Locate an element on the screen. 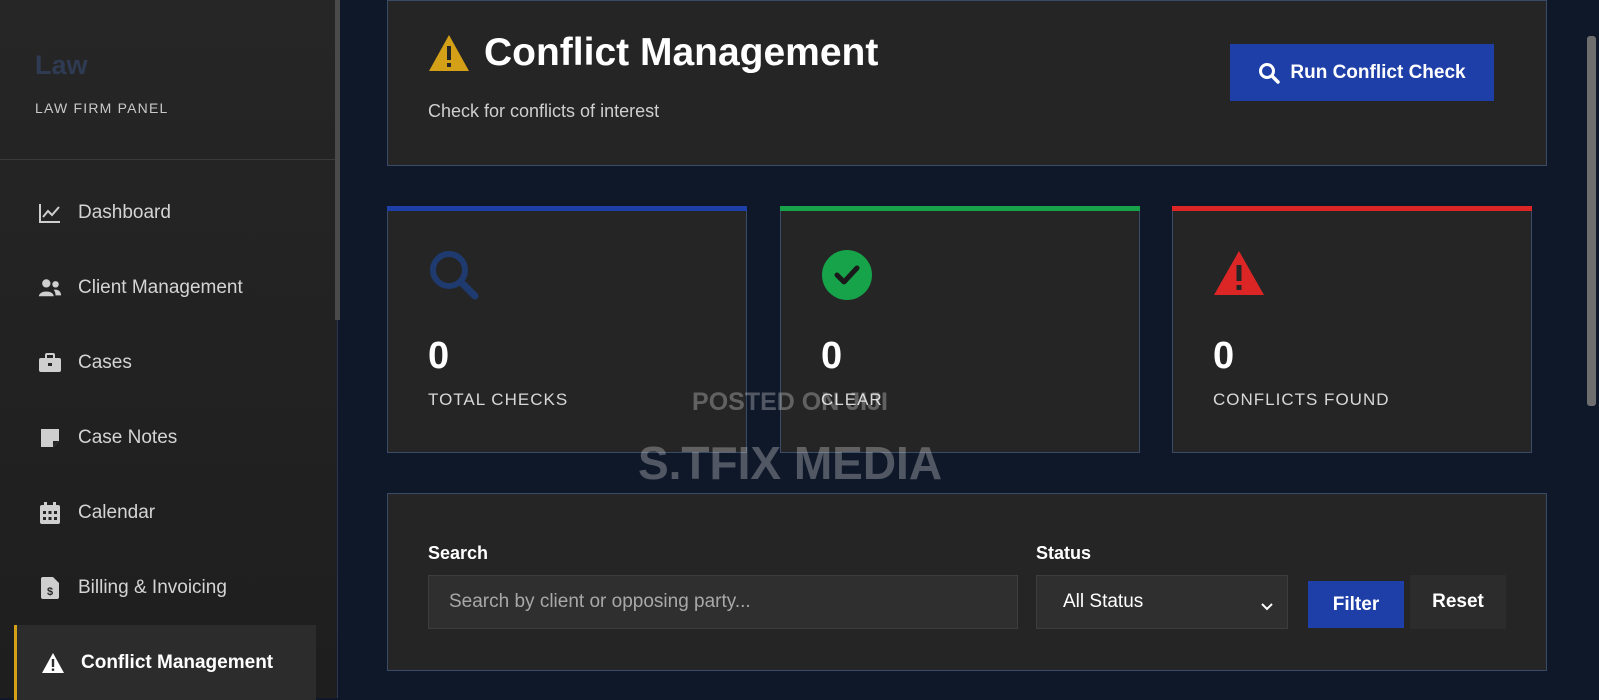 This screenshot has width=1599, height=700. sidebar-item-dashboard: Dashboard is located at coordinates (168, 212).